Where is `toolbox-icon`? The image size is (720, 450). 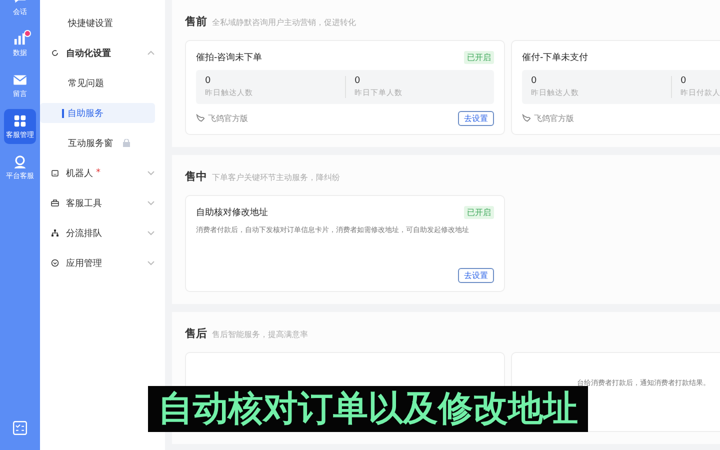
toolbox-icon is located at coordinates (55, 203).